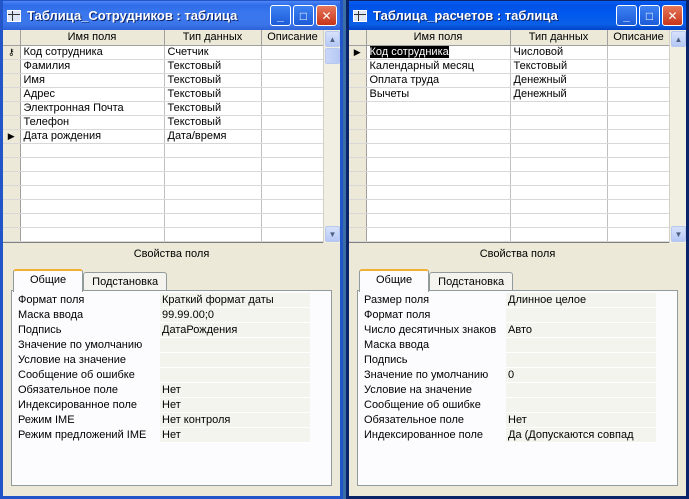 This screenshot has width=689, height=499. I want to click on property-row: Маска ввода 99.99.00;0, so click(164, 315).